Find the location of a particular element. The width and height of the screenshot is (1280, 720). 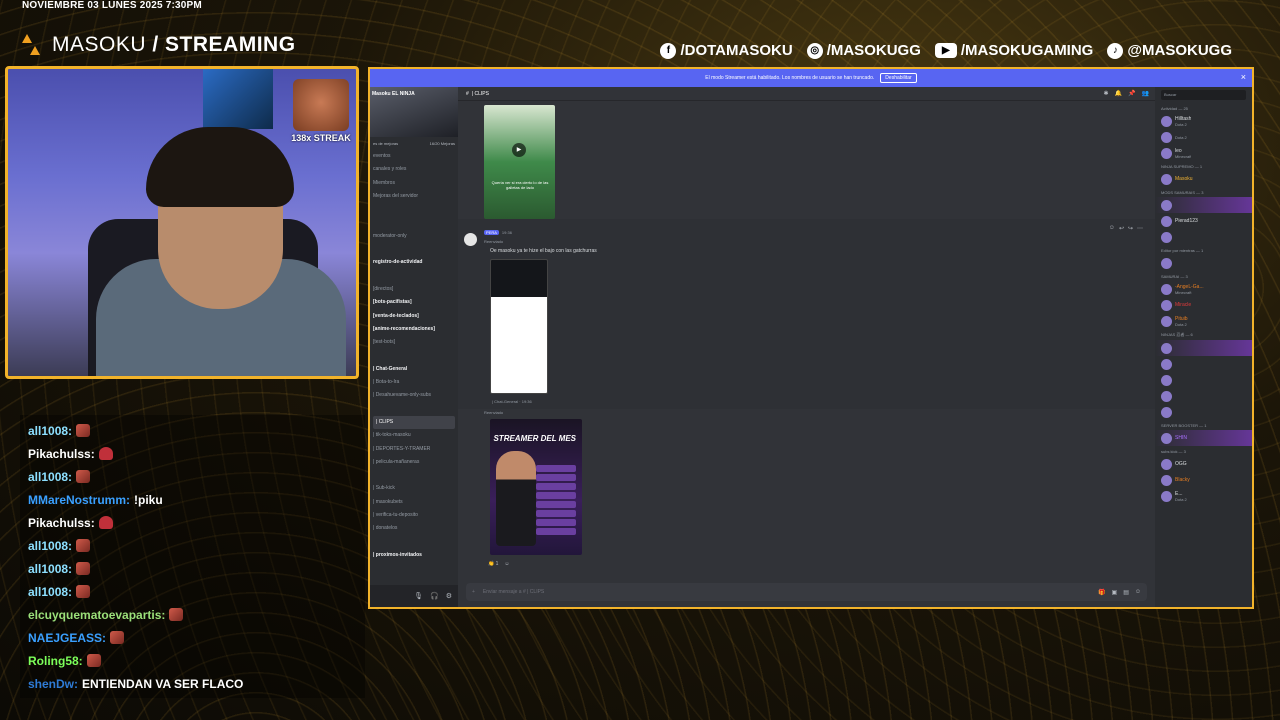

emote-heart-icon is located at coordinates (105, 522).